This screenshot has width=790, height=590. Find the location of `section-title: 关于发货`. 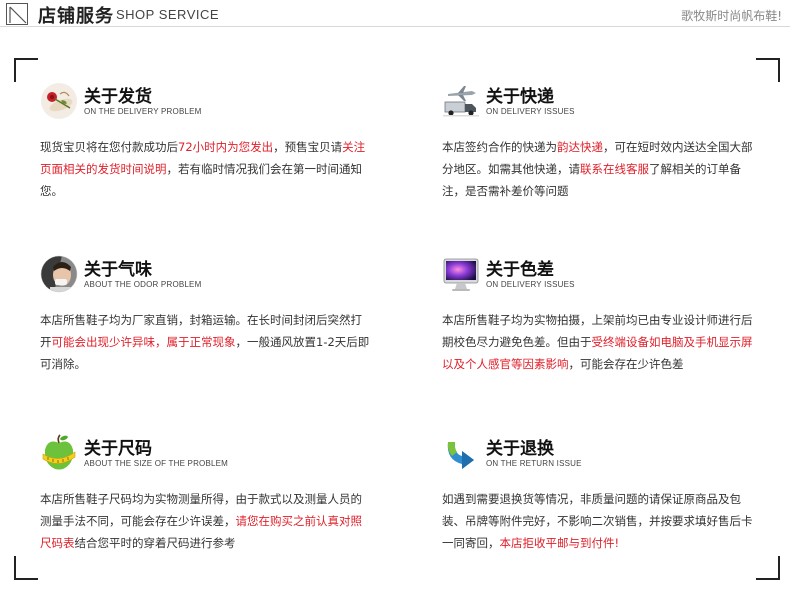

section-title: 关于发货 is located at coordinates (118, 97).